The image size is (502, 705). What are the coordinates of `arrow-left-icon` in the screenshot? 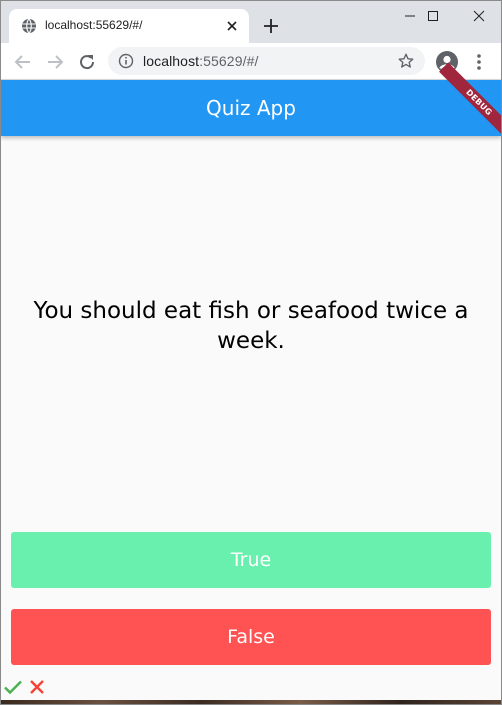 It's located at (22, 62).